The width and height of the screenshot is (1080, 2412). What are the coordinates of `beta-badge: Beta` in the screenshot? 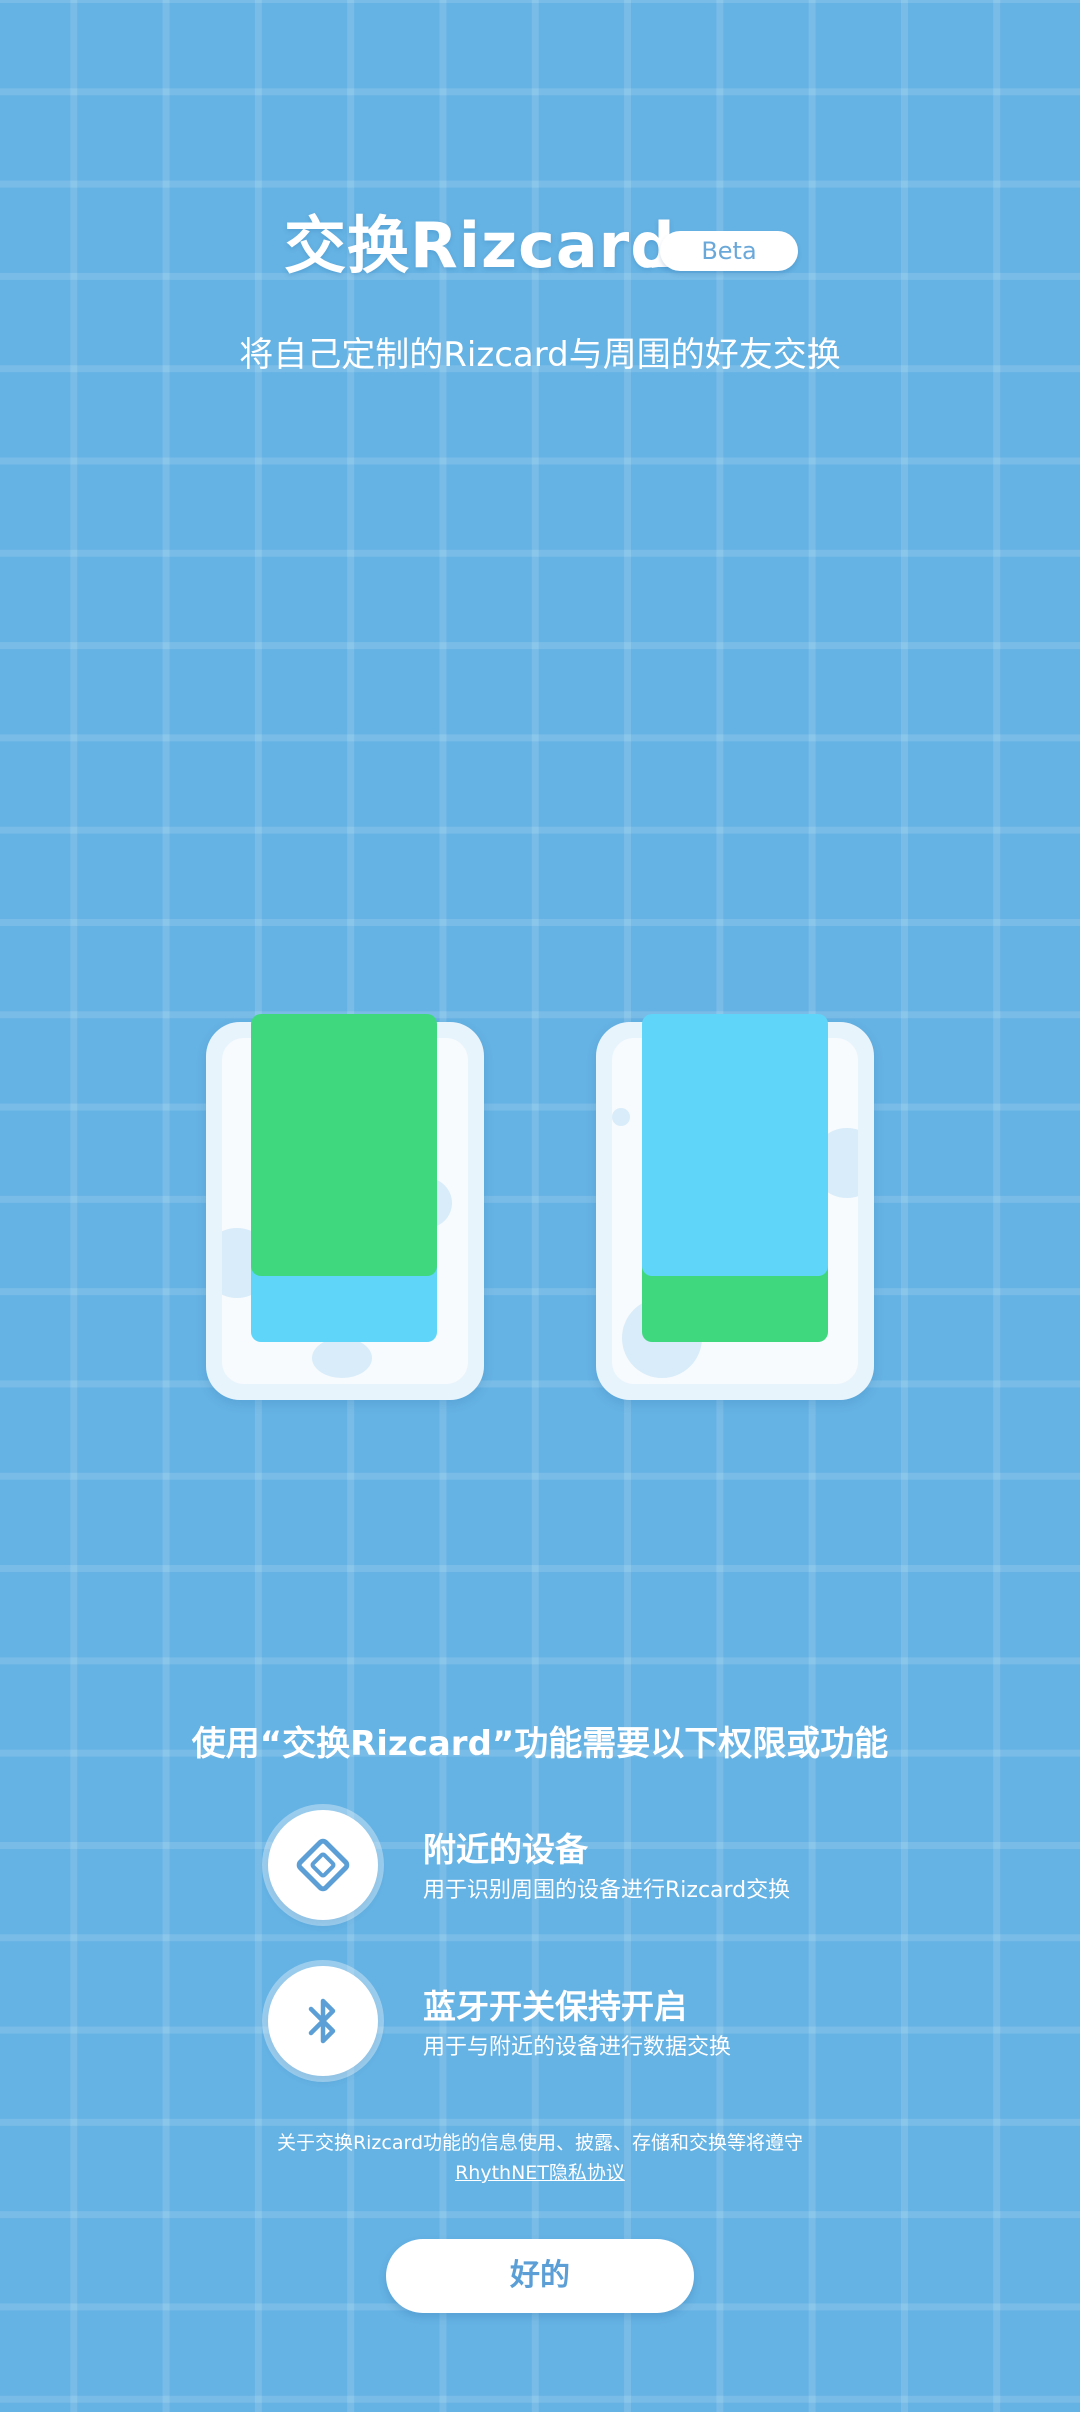 It's located at (729, 251).